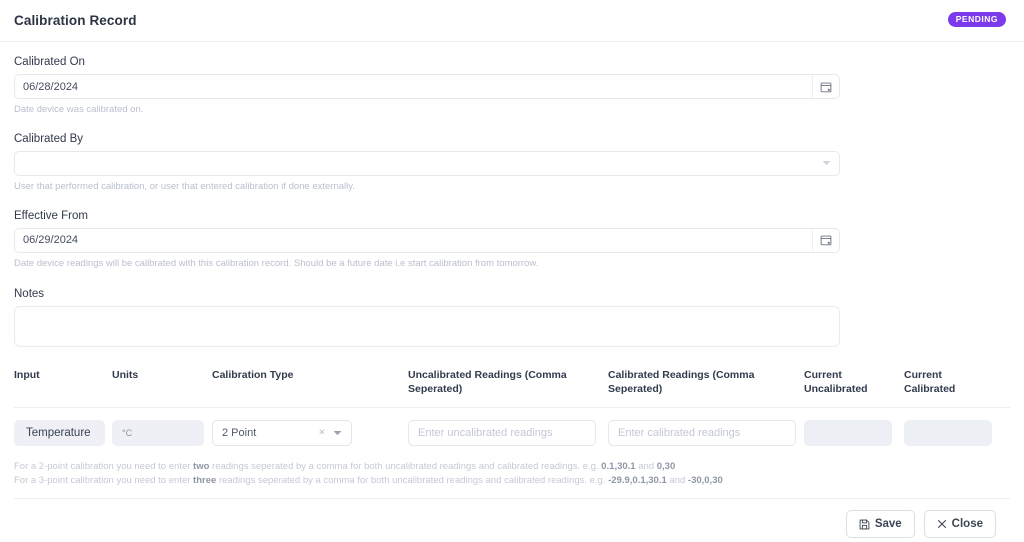  I want to click on calibrated-readings-input, so click(702, 432).